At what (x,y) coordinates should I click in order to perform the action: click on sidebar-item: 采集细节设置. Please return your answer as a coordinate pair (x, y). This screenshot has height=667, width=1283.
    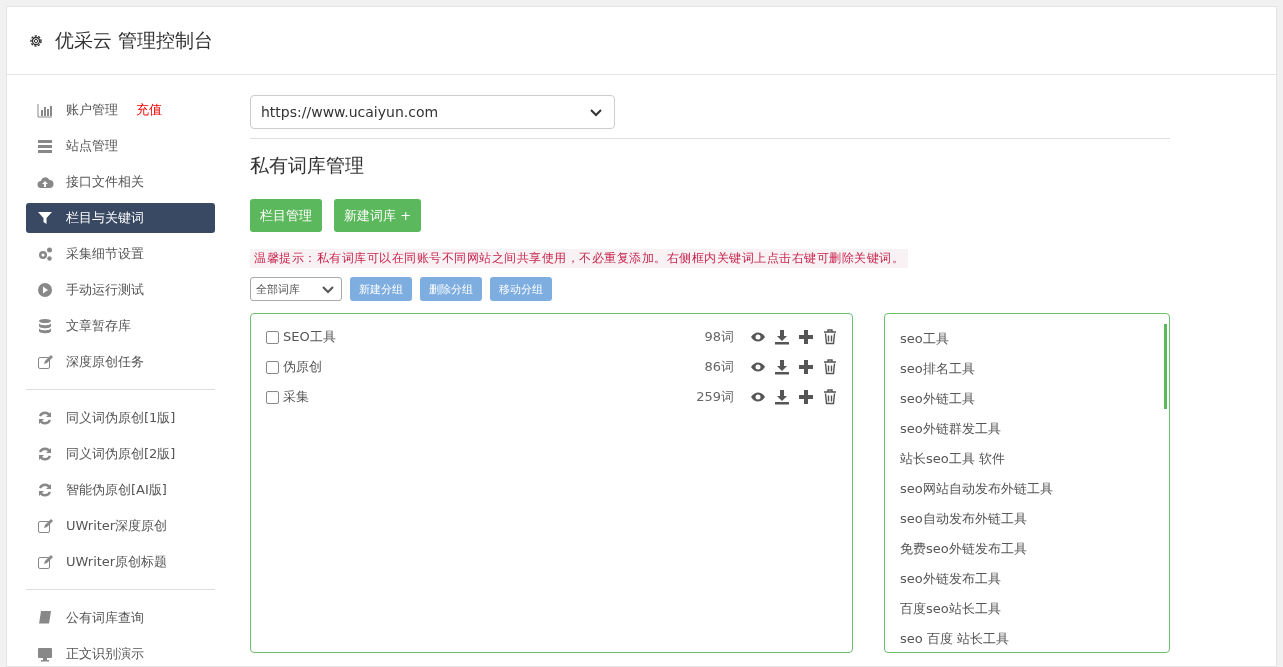
    Looking at the image, I should click on (120, 254).